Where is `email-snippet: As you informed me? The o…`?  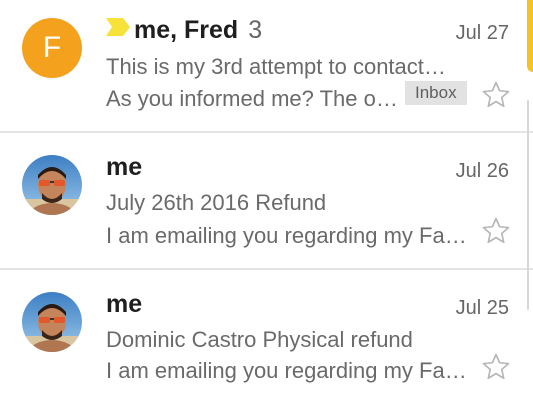
email-snippet: As you informed me? The o… is located at coordinates (252, 98).